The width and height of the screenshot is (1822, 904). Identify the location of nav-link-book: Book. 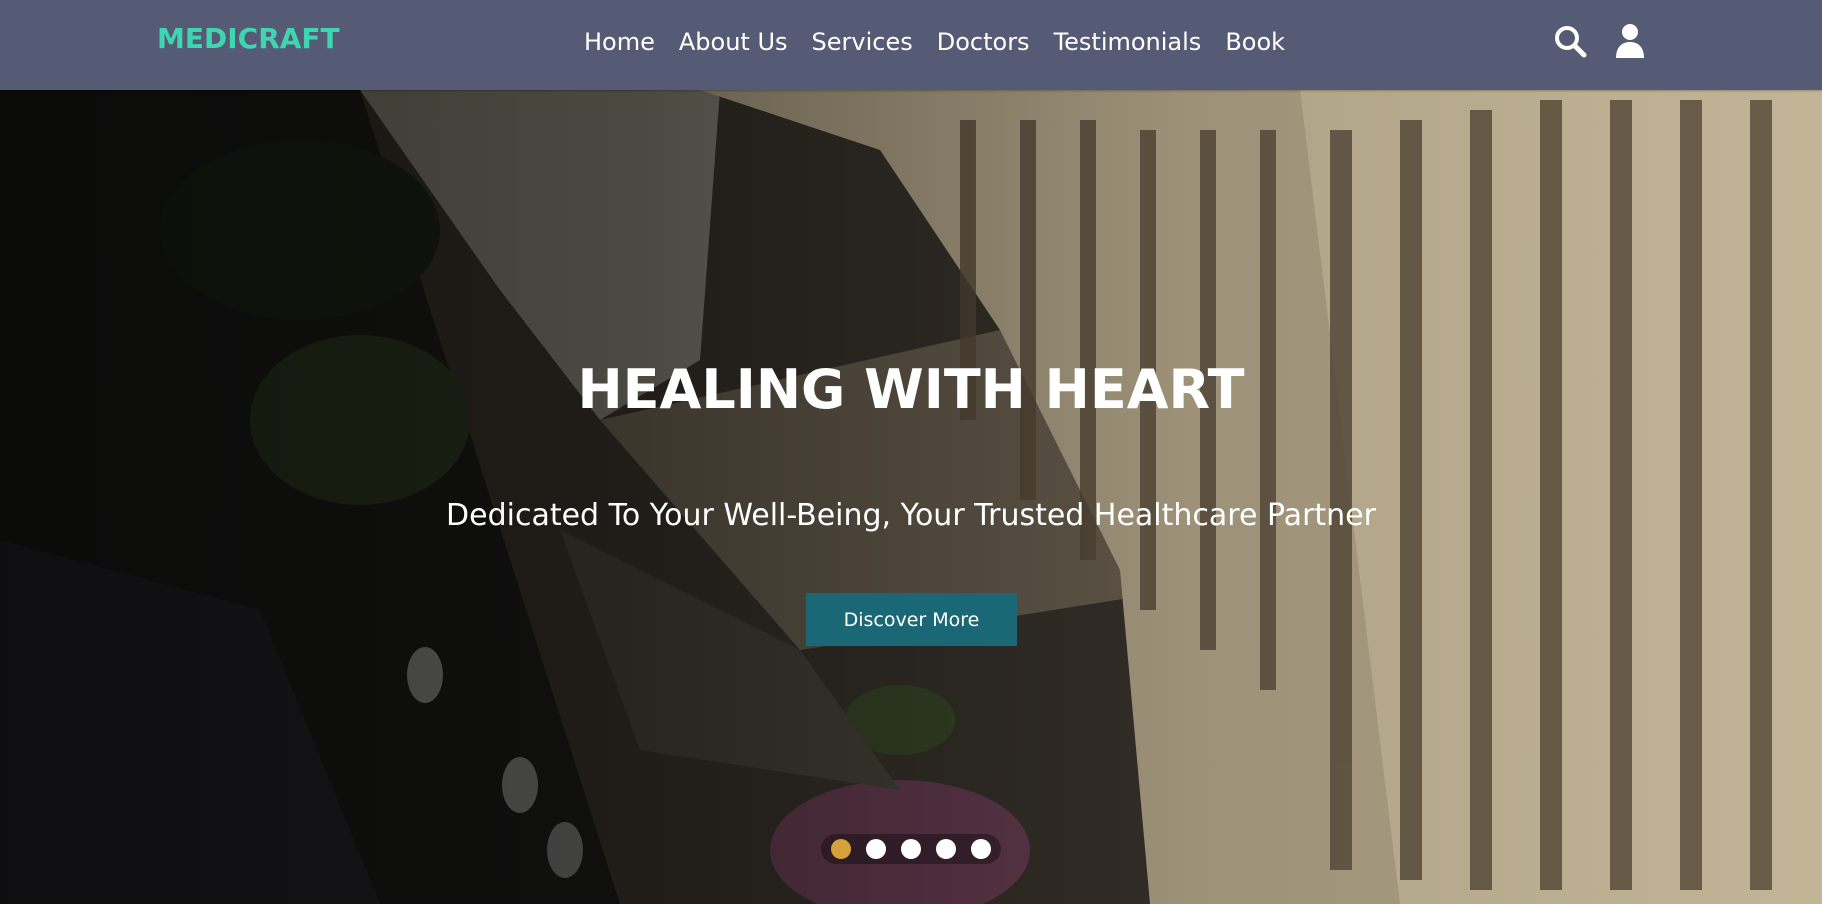
(1255, 42).